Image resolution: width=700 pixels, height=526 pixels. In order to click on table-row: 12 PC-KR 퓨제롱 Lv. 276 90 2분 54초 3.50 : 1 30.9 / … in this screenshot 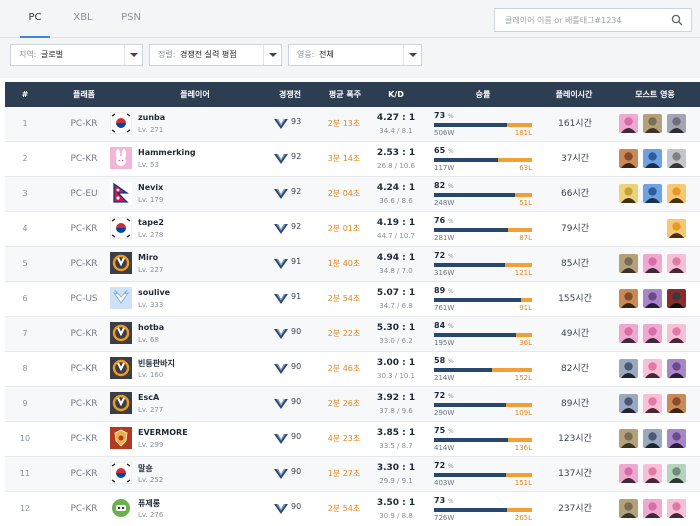, I will do `click(352, 509)`.